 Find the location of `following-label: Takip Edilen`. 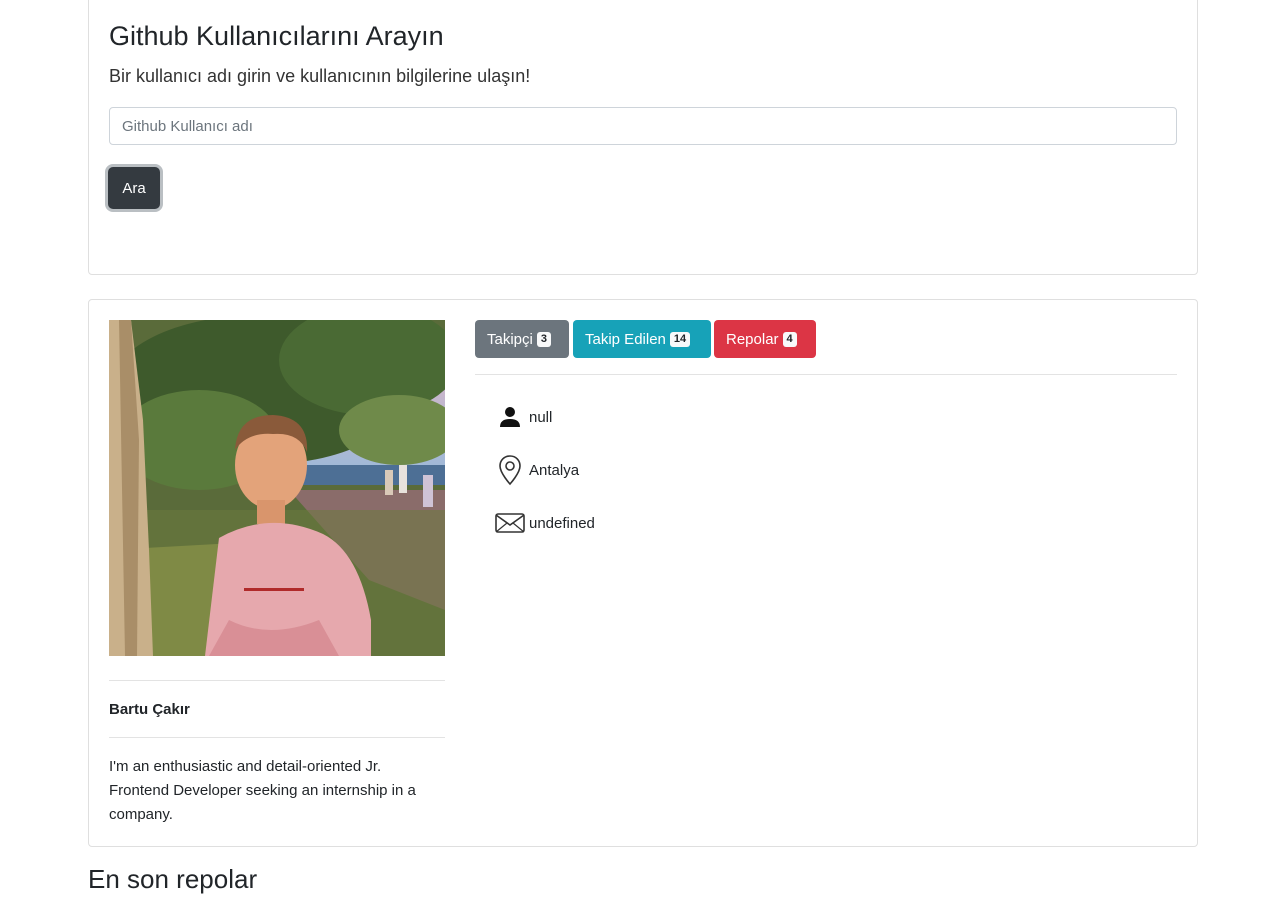

following-label: Takip Edilen is located at coordinates (625, 339).